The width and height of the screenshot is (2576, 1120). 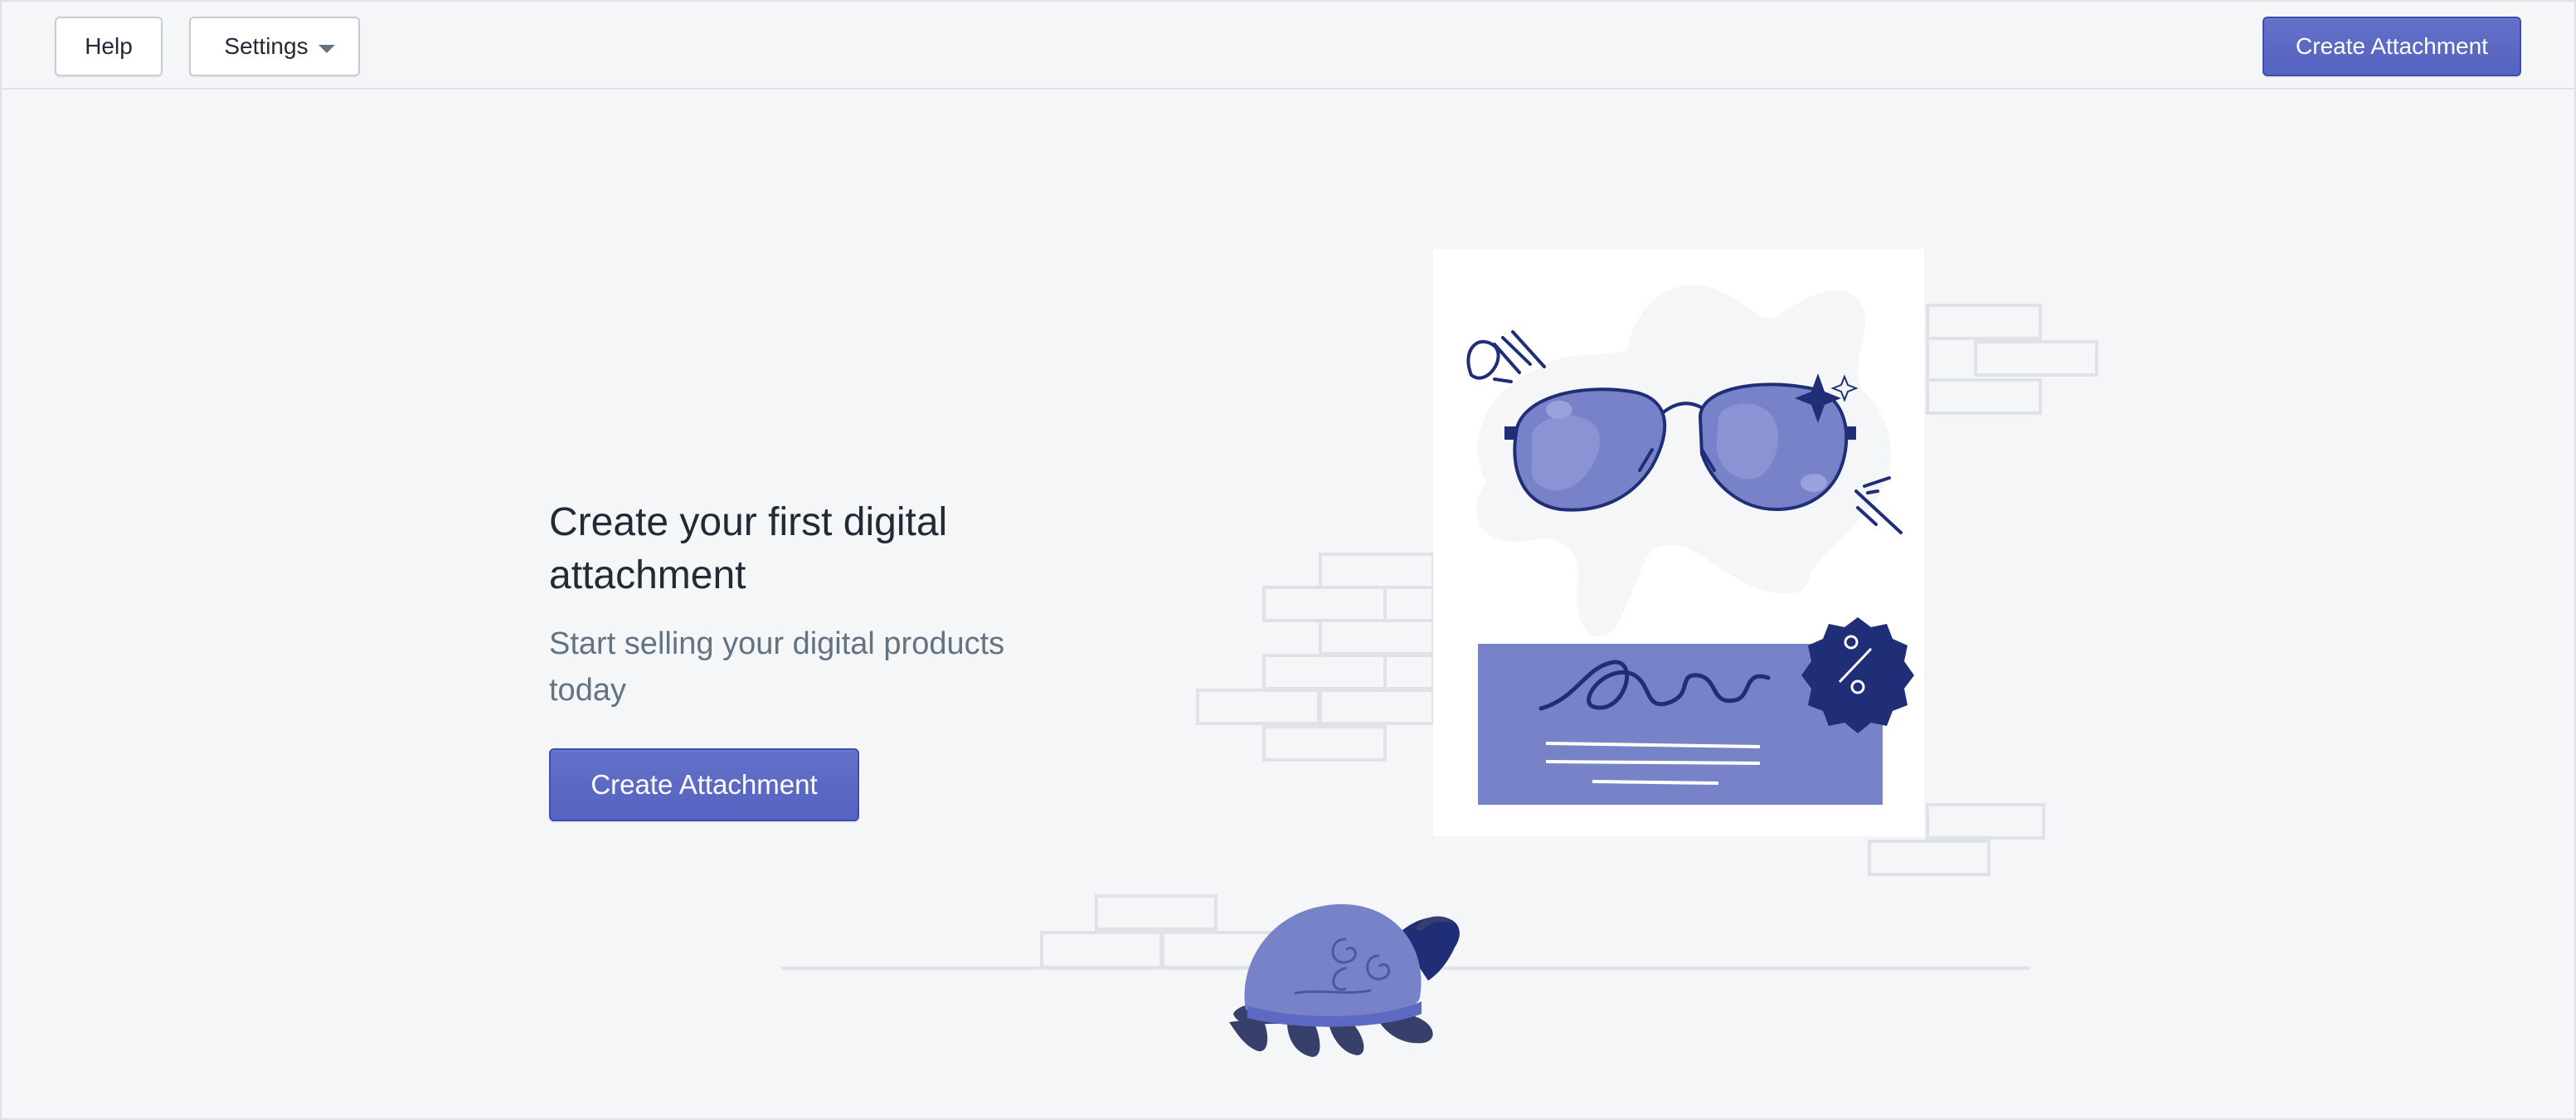 I want to click on empty-state-heading: Create your first digital attachment, so click(x=749, y=548).